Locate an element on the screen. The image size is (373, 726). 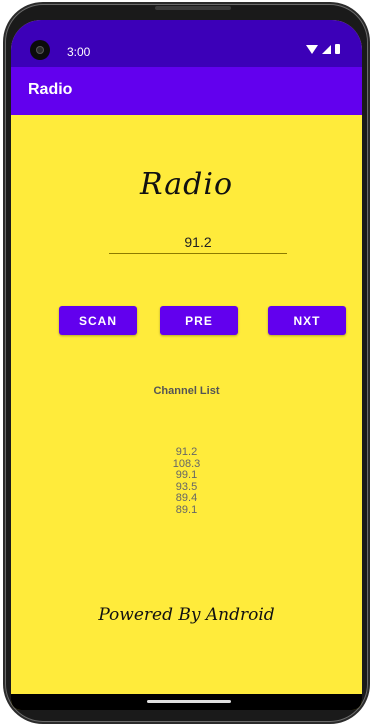
speaker-grille is located at coordinates (193, 8).